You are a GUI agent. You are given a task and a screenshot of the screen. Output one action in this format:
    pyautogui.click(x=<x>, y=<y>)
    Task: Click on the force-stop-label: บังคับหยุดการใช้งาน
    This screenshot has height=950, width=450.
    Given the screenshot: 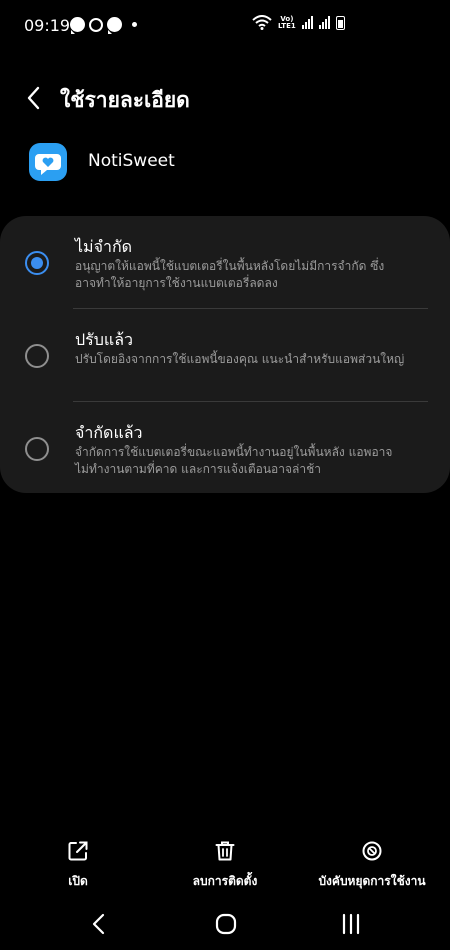 What is the action you would take?
    pyautogui.click(x=372, y=881)
    